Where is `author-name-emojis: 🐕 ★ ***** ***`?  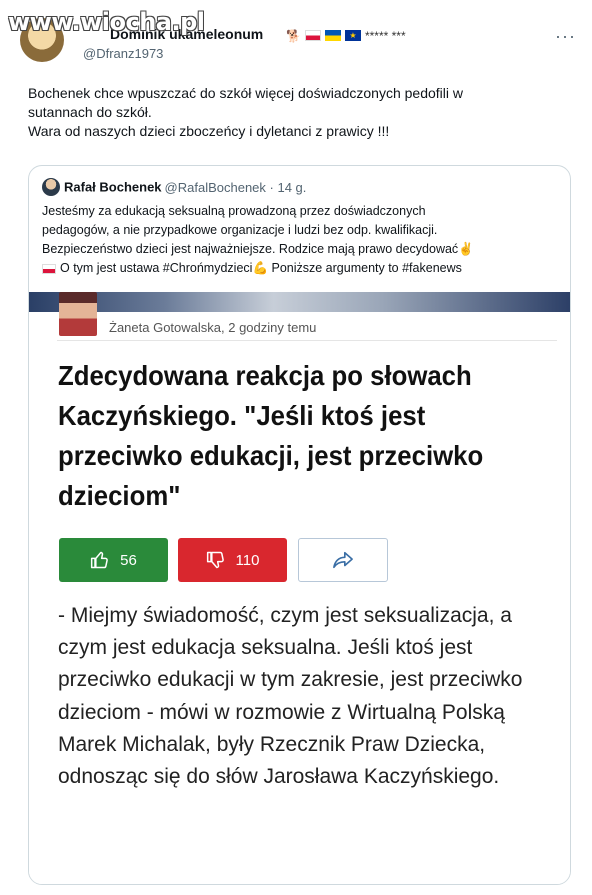 author-name-emojis: 🐕 ★ ***** *** is located at coordinates (346, 35).